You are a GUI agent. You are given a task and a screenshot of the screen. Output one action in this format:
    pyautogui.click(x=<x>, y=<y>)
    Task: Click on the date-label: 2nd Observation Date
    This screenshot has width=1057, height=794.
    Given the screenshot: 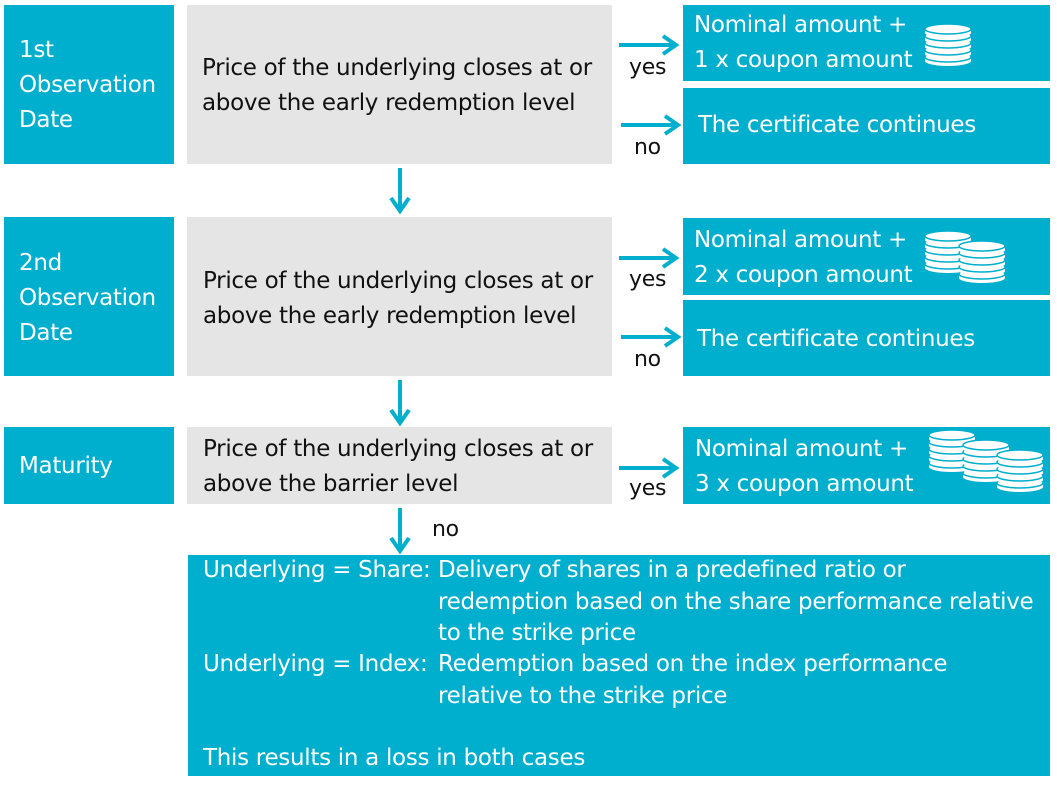 What is the action you would take?
    pyautogui.click(x=87, y=298)
    